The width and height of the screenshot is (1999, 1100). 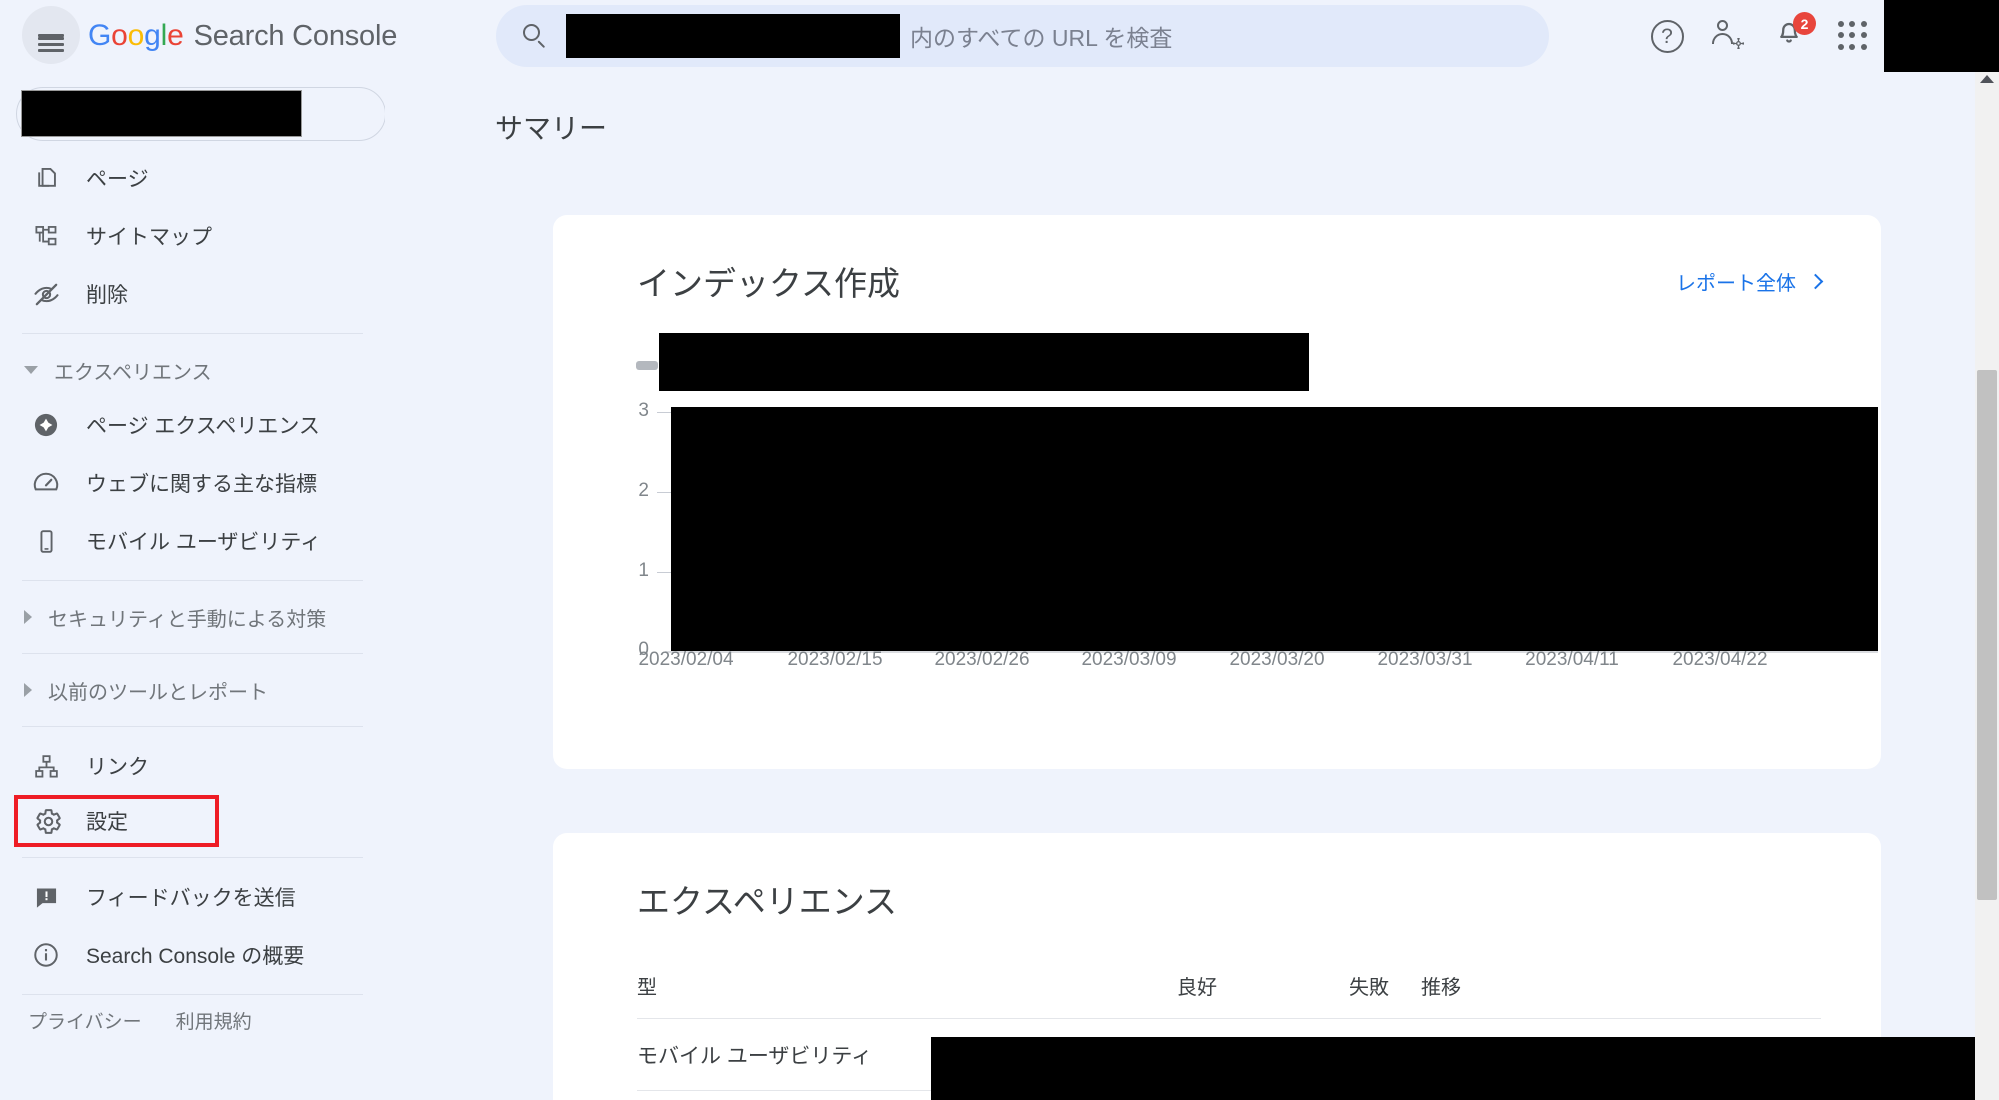 I want to click on chart-legend-redacted, so click(x=984, y=362).